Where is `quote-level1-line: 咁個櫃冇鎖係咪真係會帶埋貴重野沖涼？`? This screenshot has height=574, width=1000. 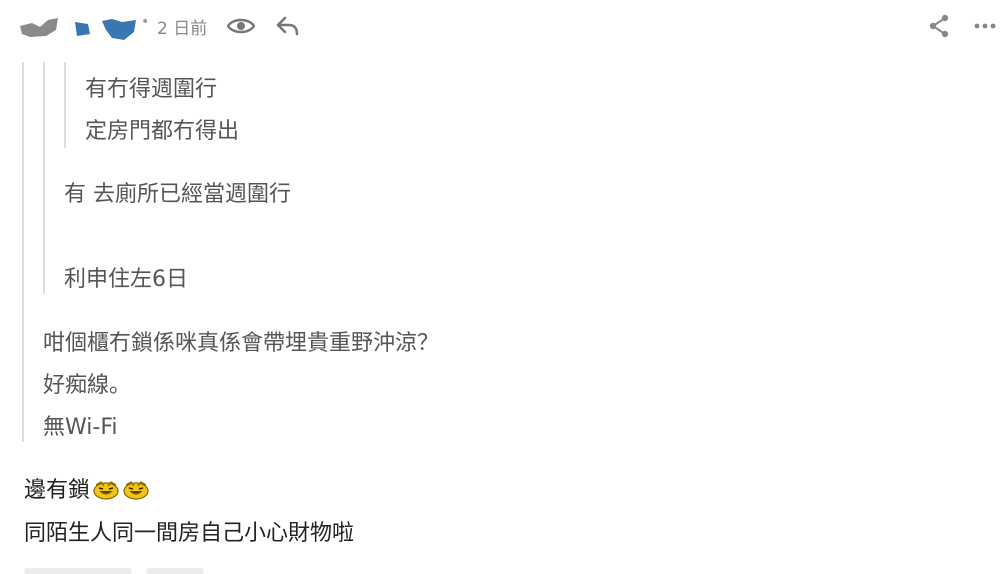
quote-level1-line: 咁個櫃冇鎖係咪真係會帶埋貴重野沖涼？ is located at coordinates (241, 343).